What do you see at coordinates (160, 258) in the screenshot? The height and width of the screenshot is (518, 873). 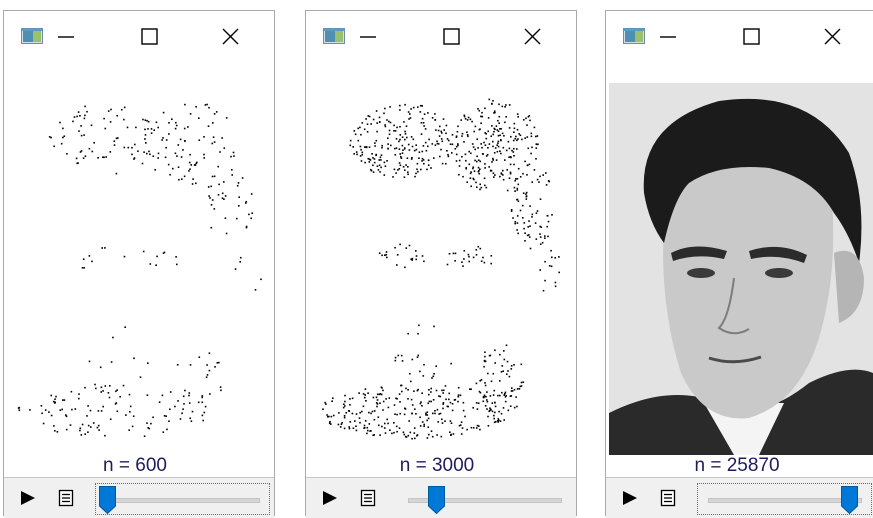 I see `sample-cluster-brow-r` at bounding box center [160, 258].